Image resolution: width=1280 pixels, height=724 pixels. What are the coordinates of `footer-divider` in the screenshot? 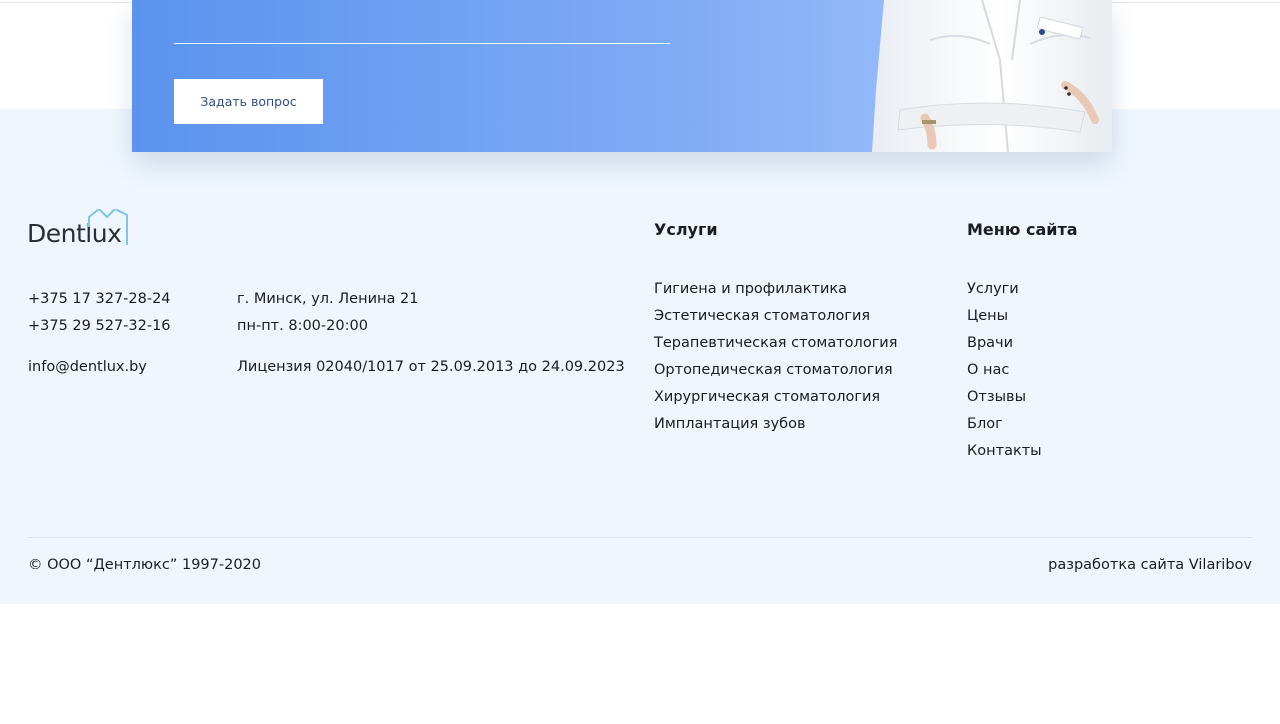 It's located at (640, 537).